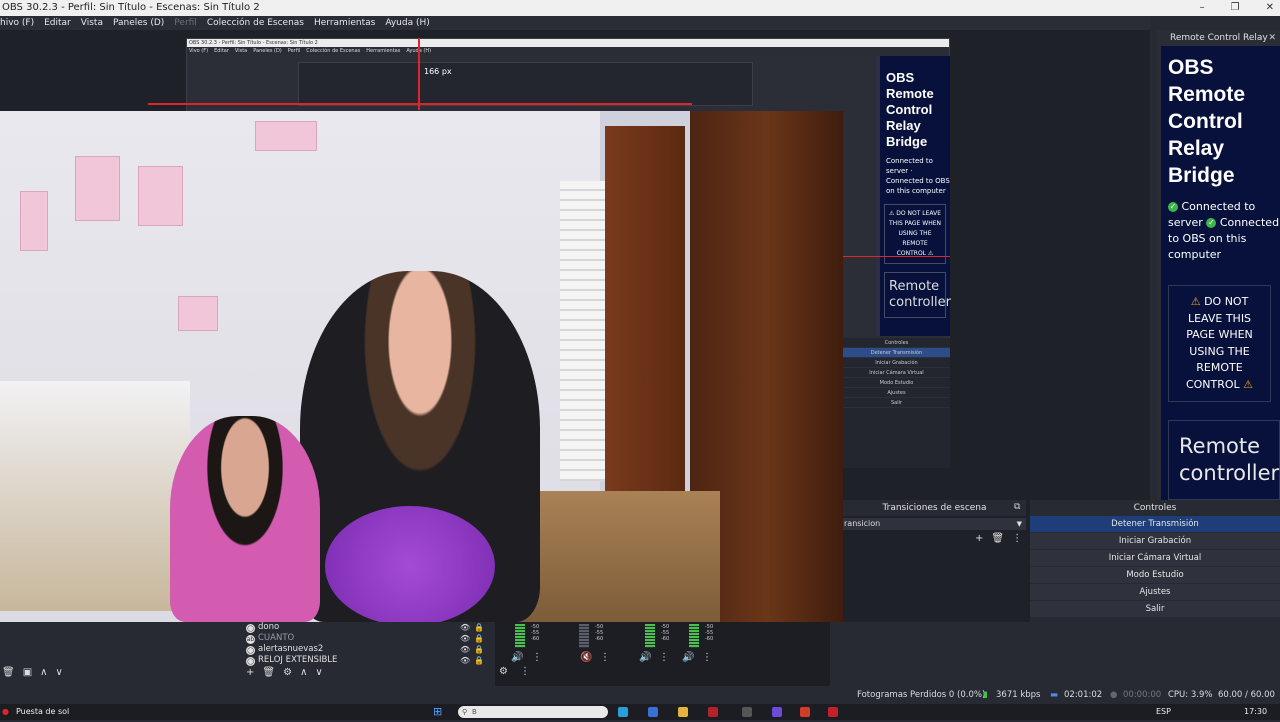 This screenshot has width=1280, height=722. I want to click on remove-source-icon: 🗑, so click(268, 672).